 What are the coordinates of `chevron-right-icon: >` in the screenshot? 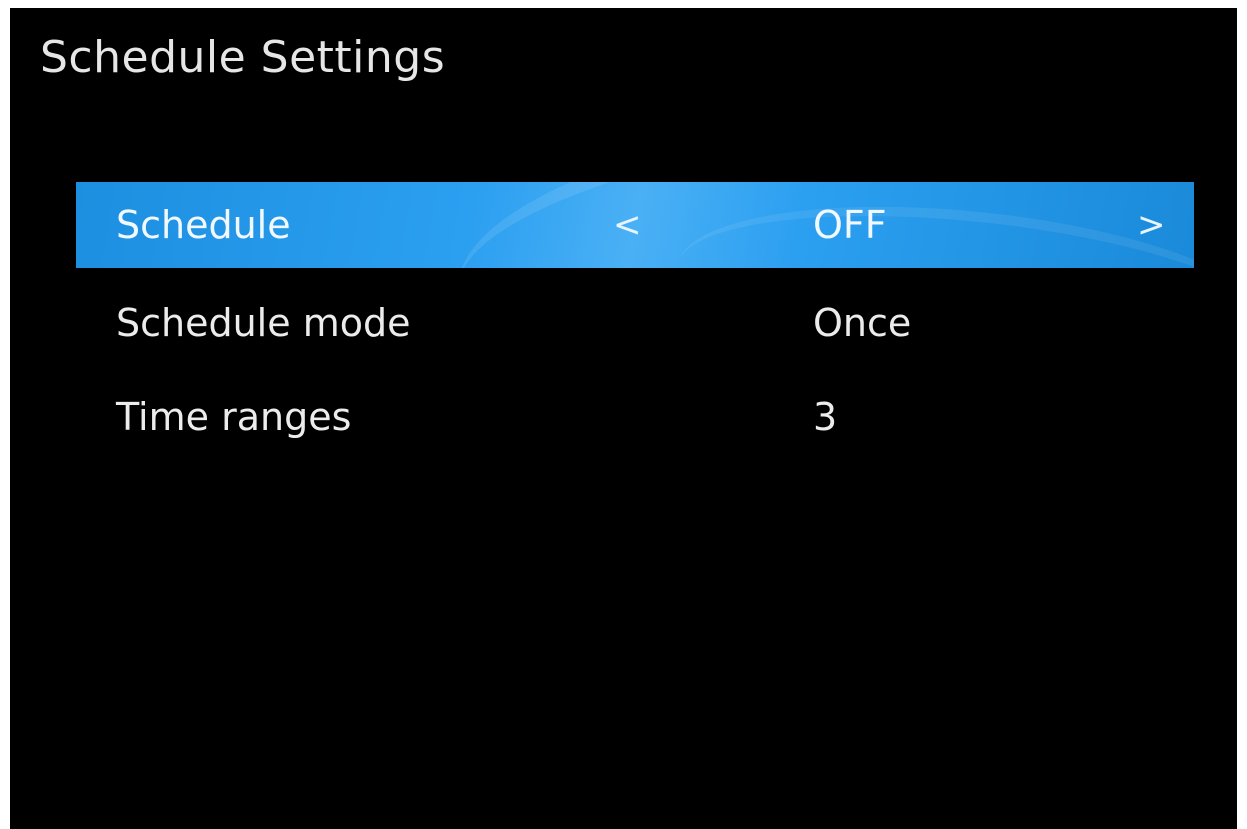 It's located at (1151, 225).